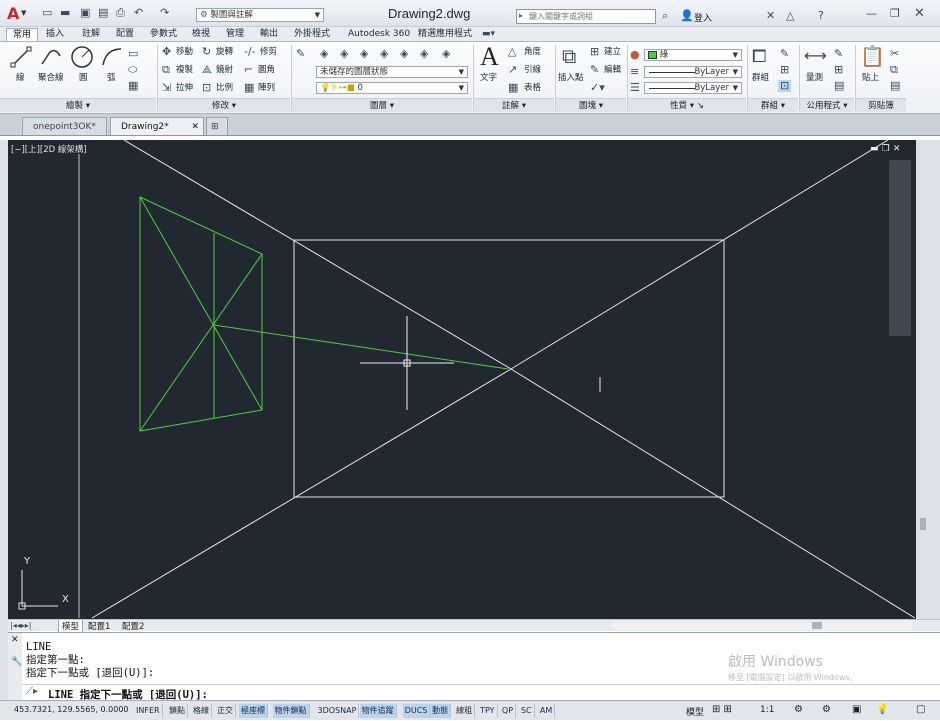  I want to click on status-toggle: 格線, so click(201, 711).